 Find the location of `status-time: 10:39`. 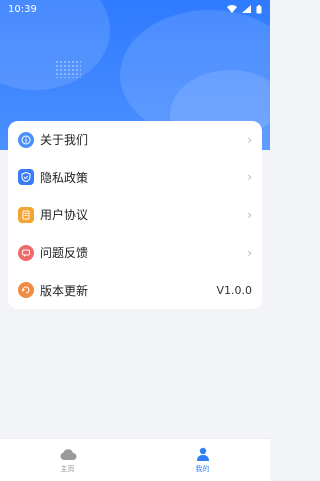

status-time: 10:39 is located at coordinates (22, 9).